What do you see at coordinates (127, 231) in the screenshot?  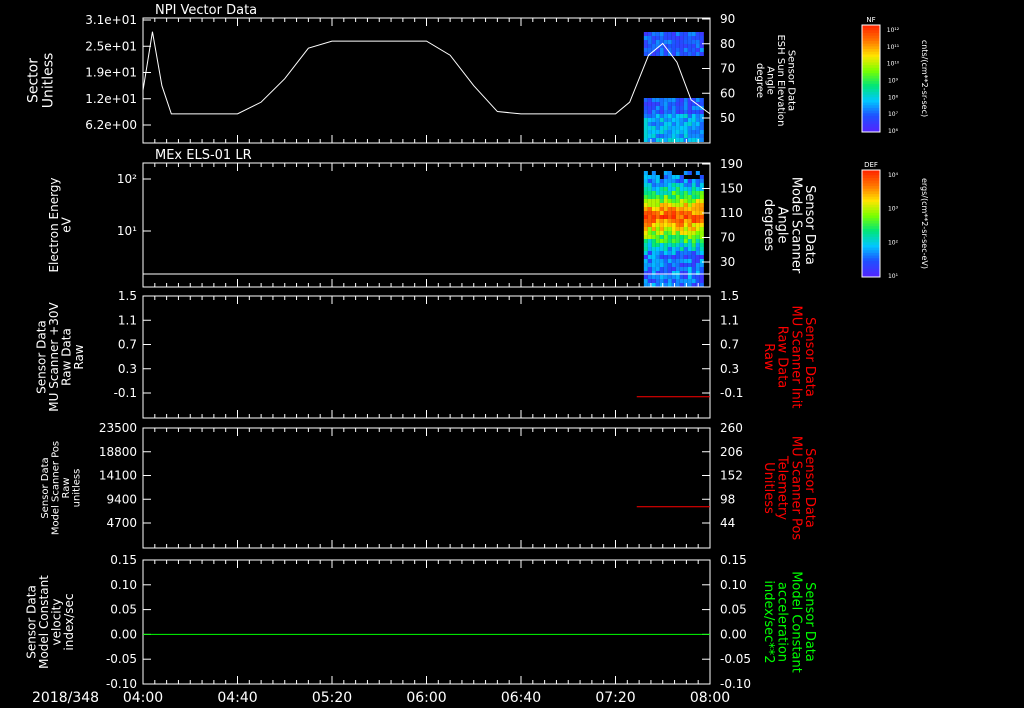 I see `y-tick-label: 10¹` at bounding box center [127, 231].